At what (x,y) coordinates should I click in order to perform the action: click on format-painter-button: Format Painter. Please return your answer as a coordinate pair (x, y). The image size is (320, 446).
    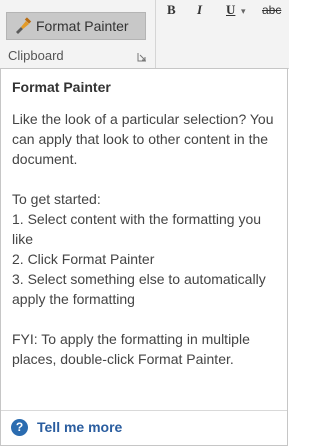
    Looking at the image, I should click on (76, 26).